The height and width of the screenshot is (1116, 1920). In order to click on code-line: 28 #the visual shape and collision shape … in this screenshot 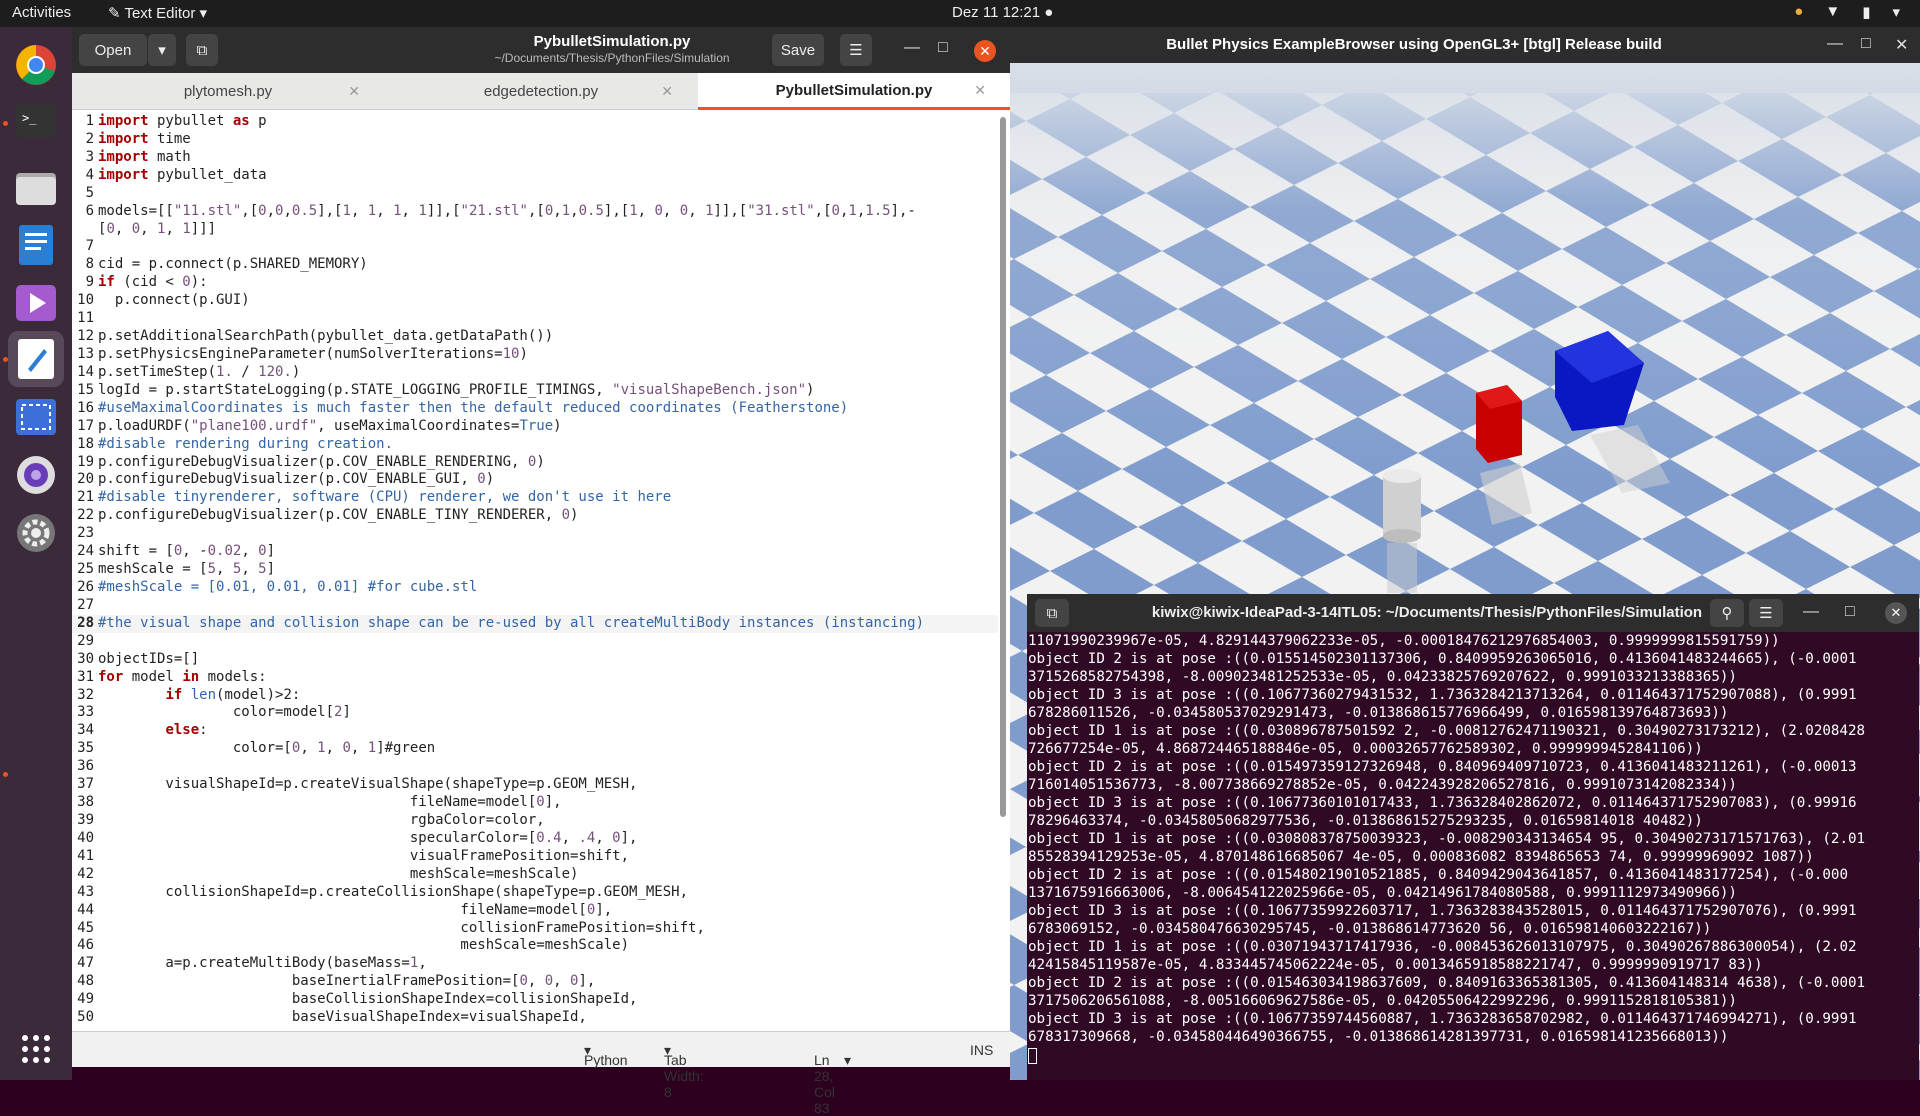, I will do `click(535, 623)`.